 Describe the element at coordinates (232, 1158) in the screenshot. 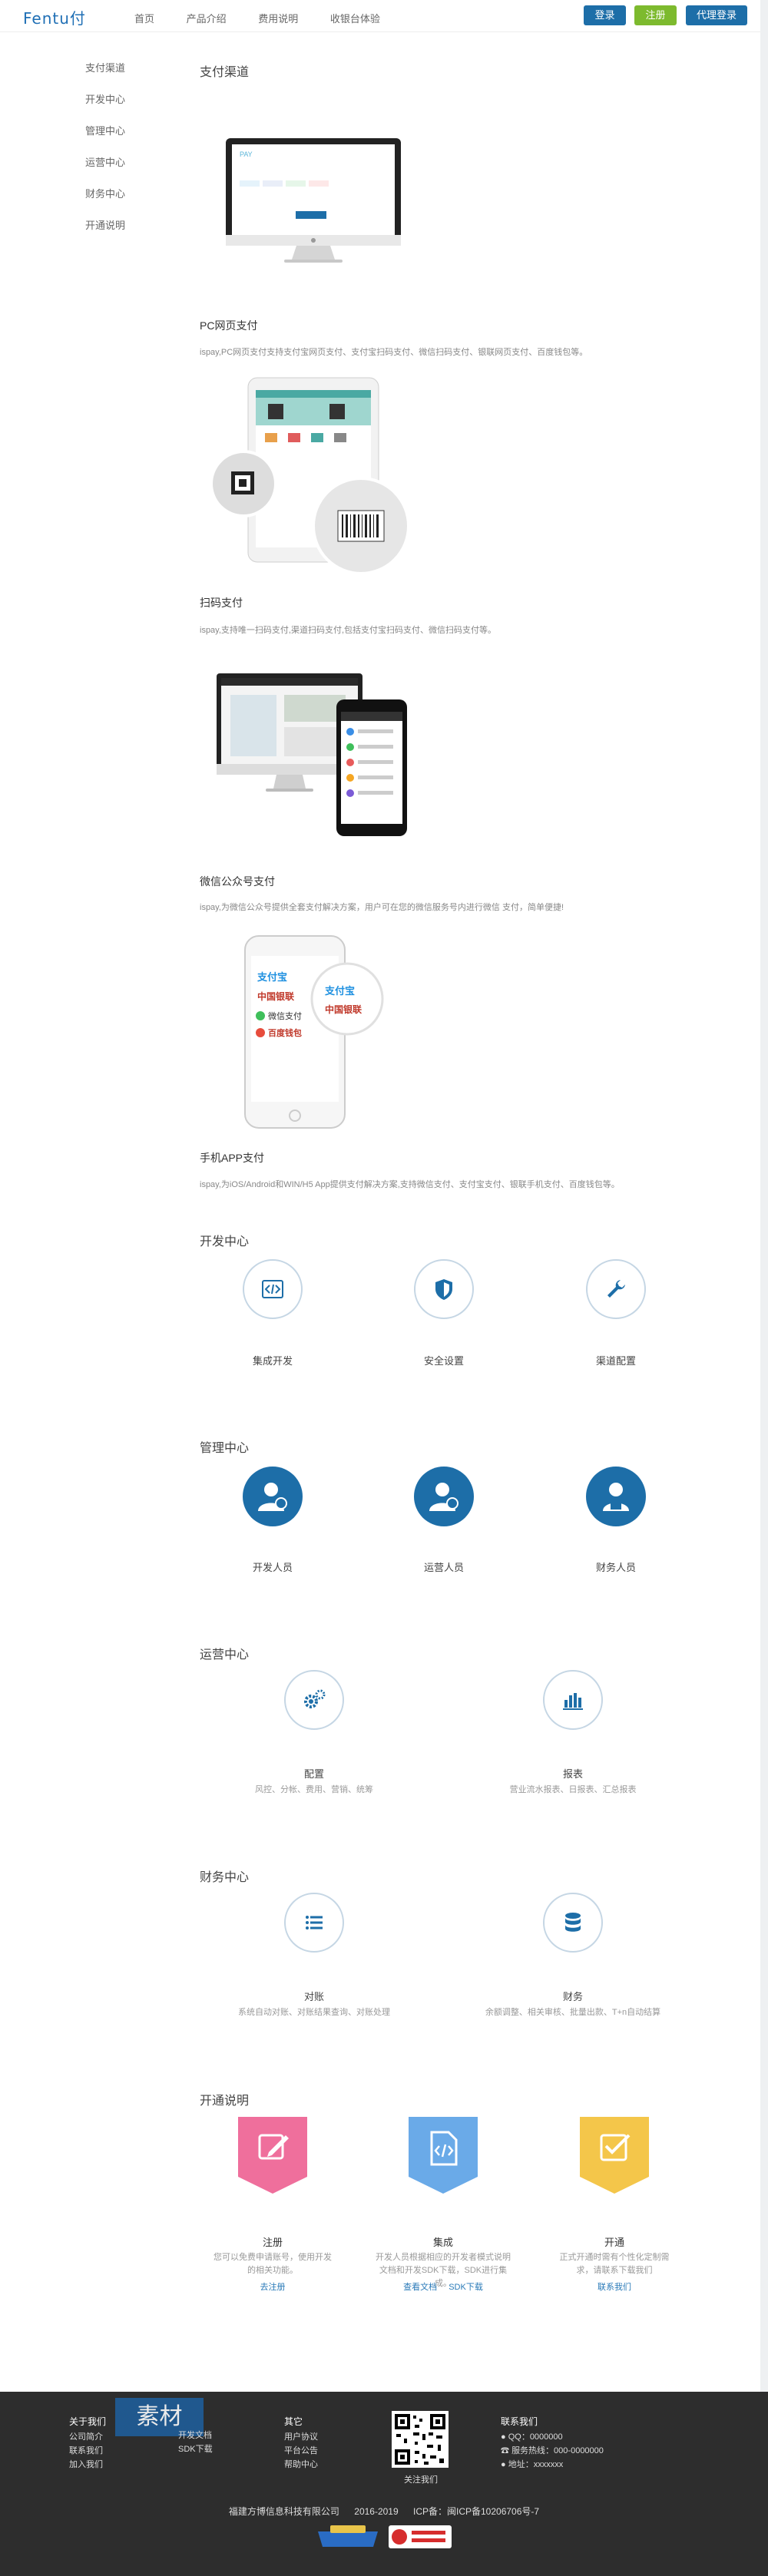

I see `app-pay-title: 手机APP支付` at that location.